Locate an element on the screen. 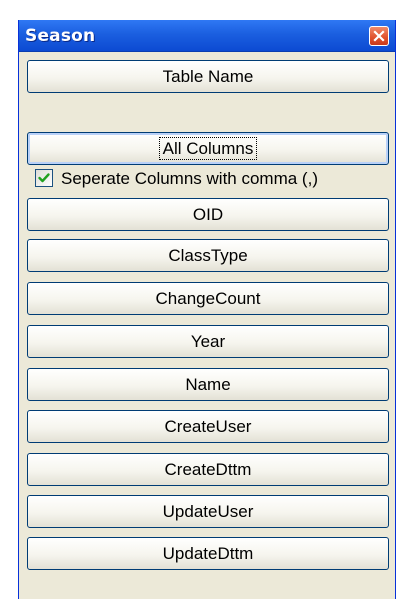 The height and width of the screenshot is (599, 404). table-name-button: Table Name is located at coordinates (208, 76).